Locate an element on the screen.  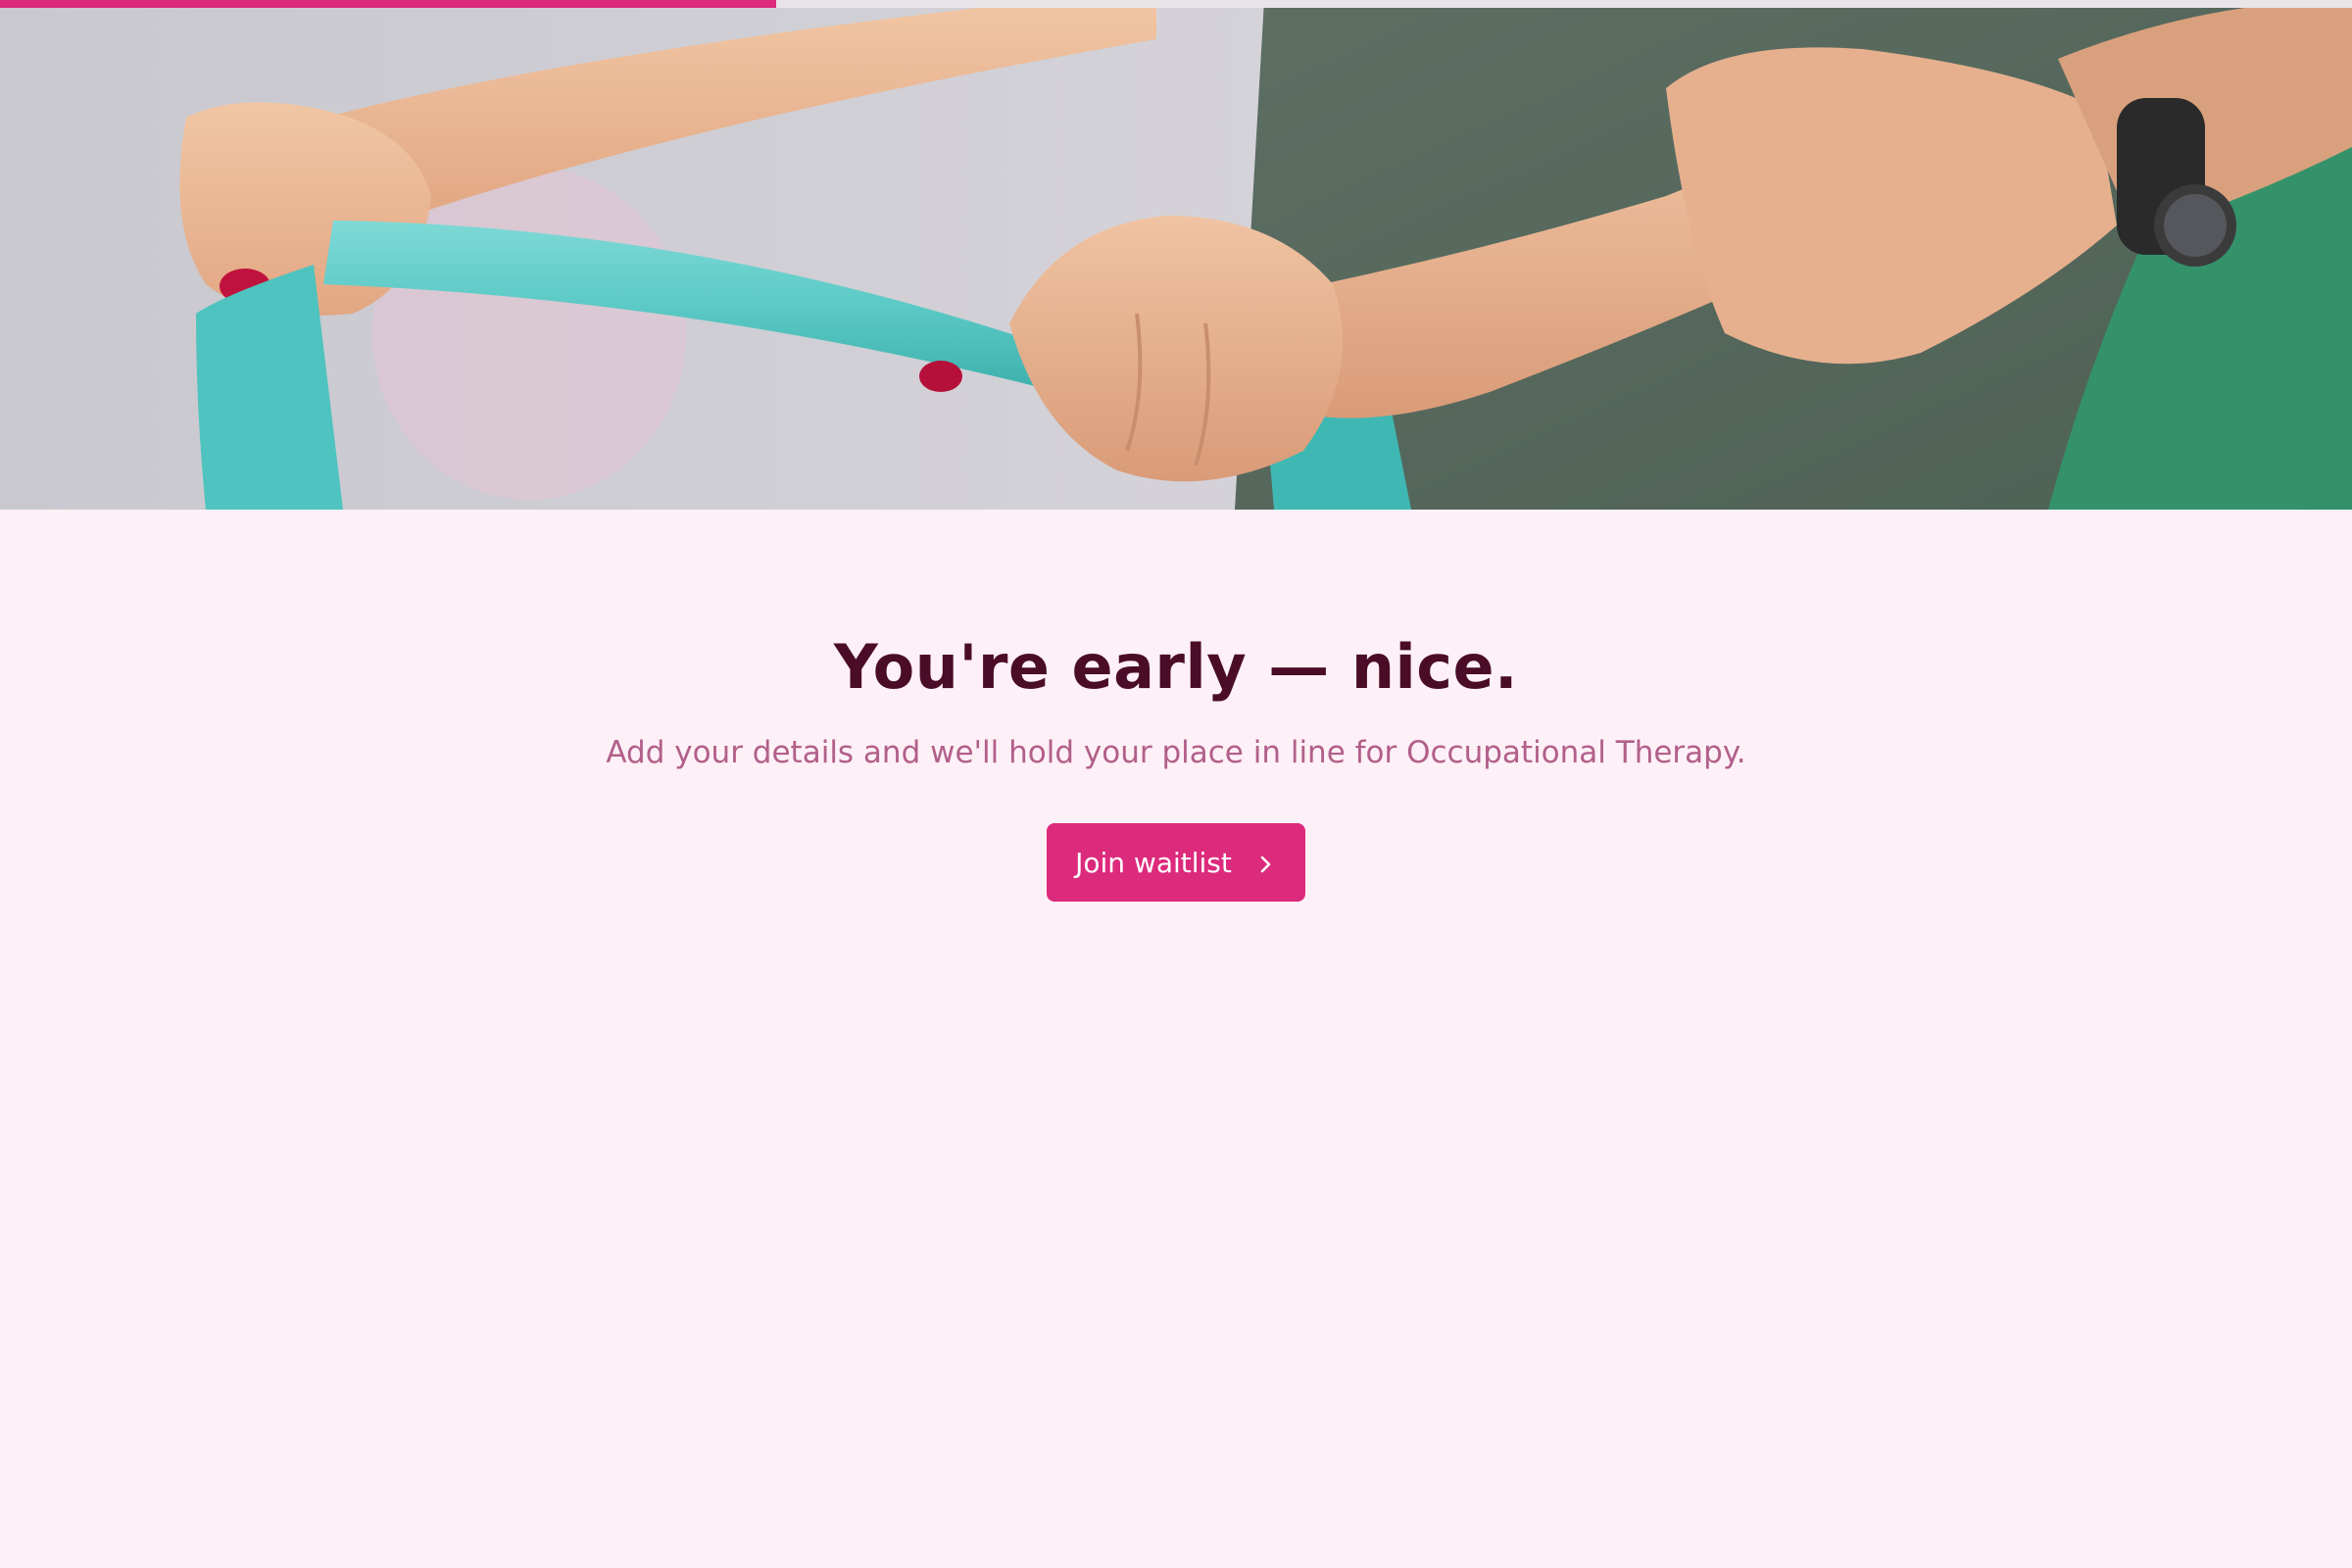
join-waitlist-button: Join waitlist is located at coordinates (1176, 862).